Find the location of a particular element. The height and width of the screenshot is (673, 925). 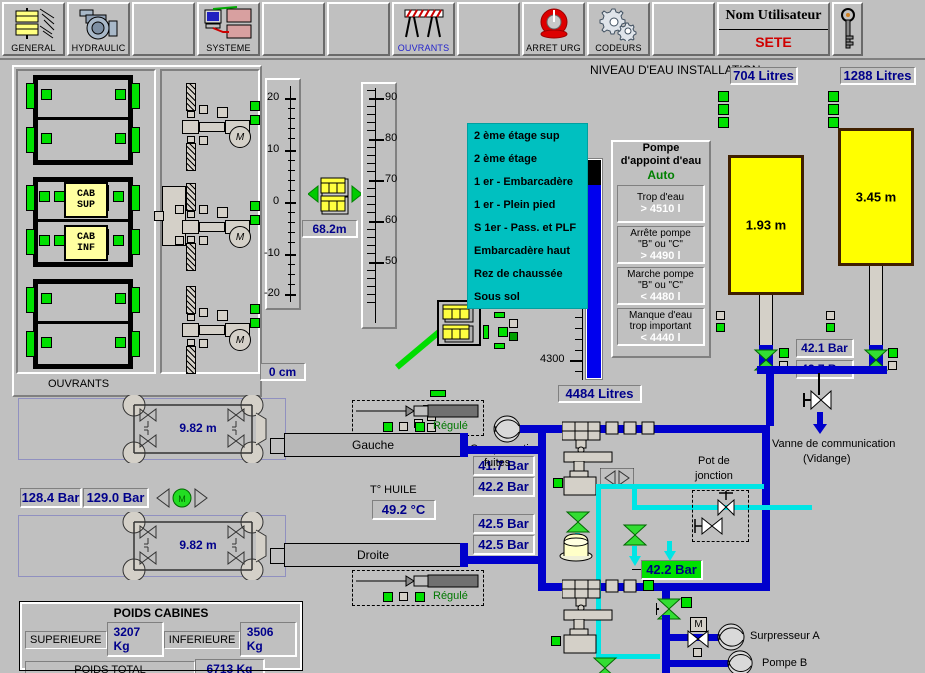

cabin-superior: CAB SUP is located at coordinates (86, 200).